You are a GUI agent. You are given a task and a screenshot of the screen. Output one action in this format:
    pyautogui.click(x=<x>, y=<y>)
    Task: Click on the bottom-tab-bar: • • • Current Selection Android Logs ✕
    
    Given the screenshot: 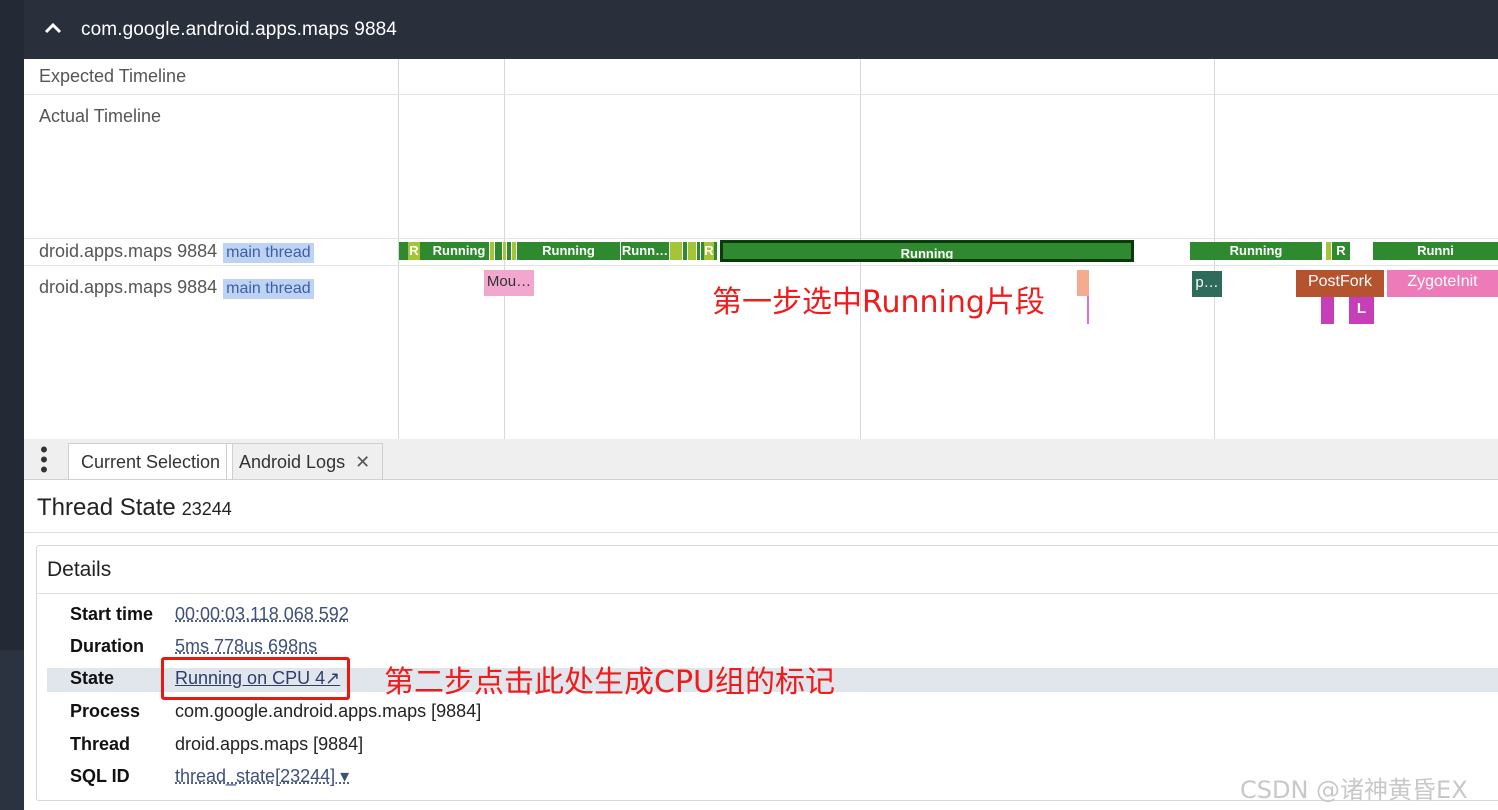 What is the action you would take?
    pyautogui.click(x=761, y=460)
    